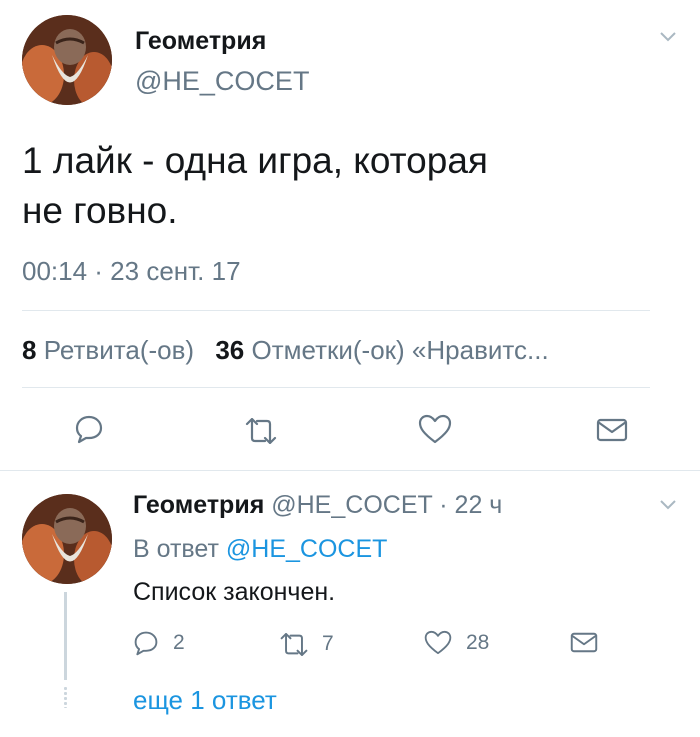  I want to click on like-count: 28, so click(478, 642).